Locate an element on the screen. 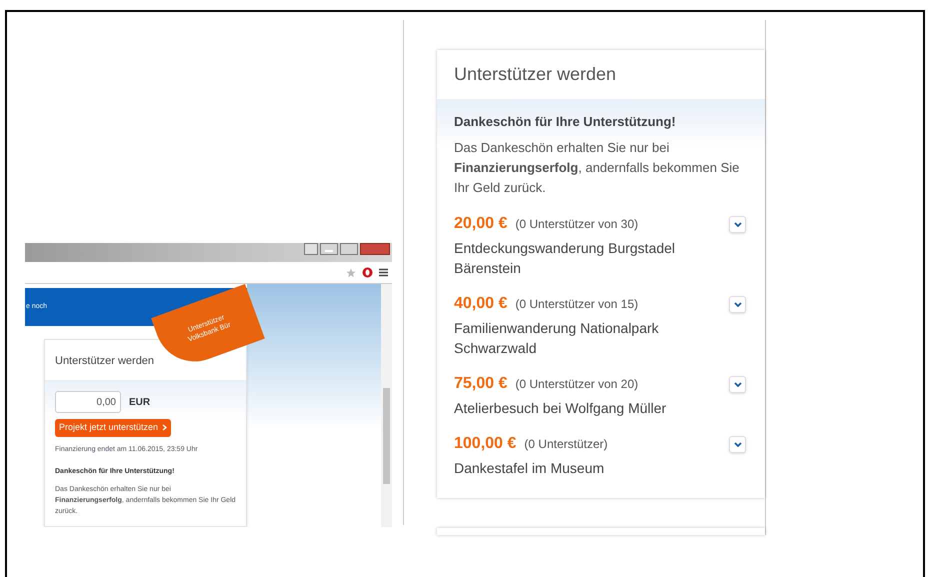 This screenshot has width=928, height=577. supporter-count: (0 Unterstützer von 15) is located at coordinates (576, 304).